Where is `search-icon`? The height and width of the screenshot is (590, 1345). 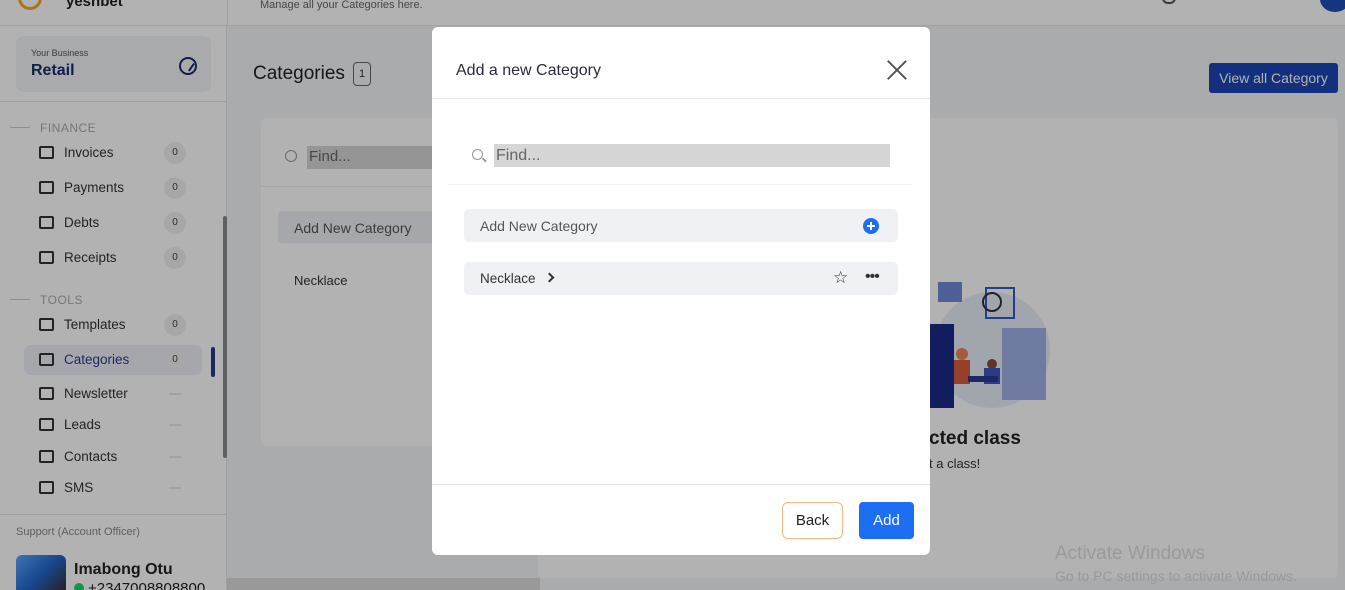 search-icon is located at coordinates (477, 154).